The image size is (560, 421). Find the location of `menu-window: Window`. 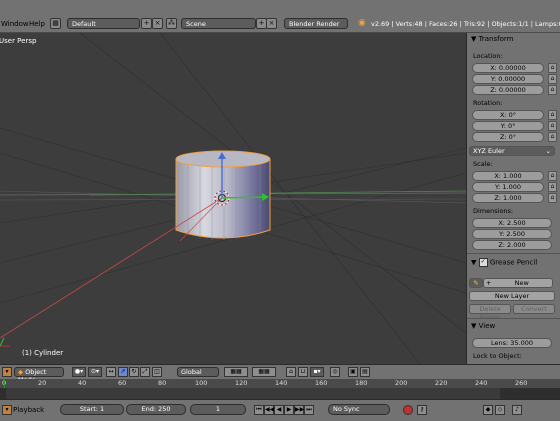

menu-window: Window is located at coordinates (15, 24).